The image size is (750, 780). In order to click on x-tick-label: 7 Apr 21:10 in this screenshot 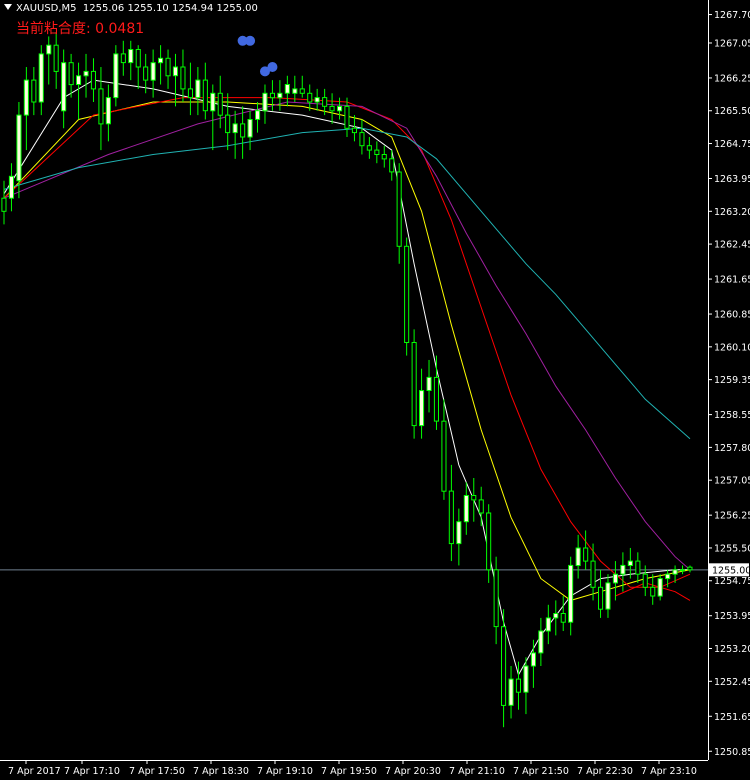, I will do `click(477, 771)`.